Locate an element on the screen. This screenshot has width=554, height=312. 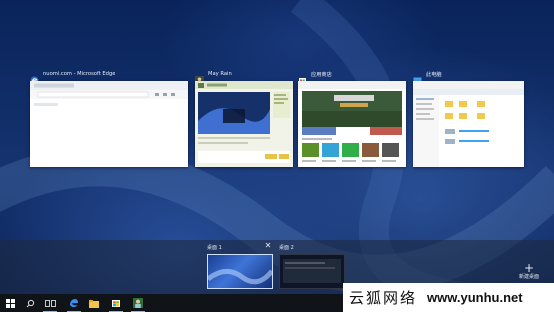
plus-icon: + is located at coordinates (529, 268).